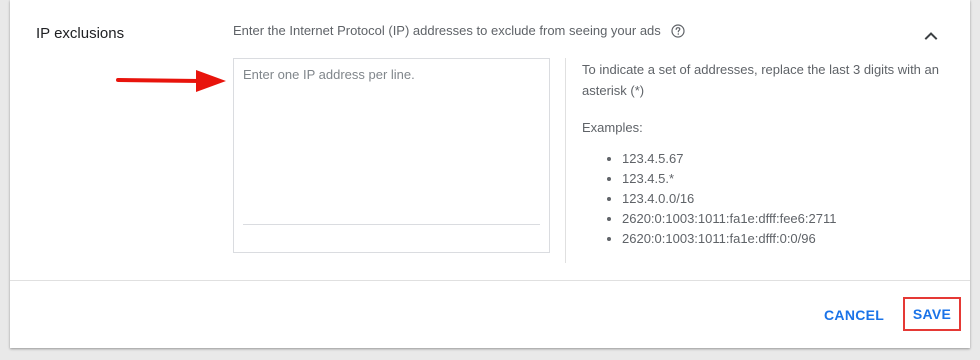  I want to click on section-title: IP exclusions, so click(80, 33).